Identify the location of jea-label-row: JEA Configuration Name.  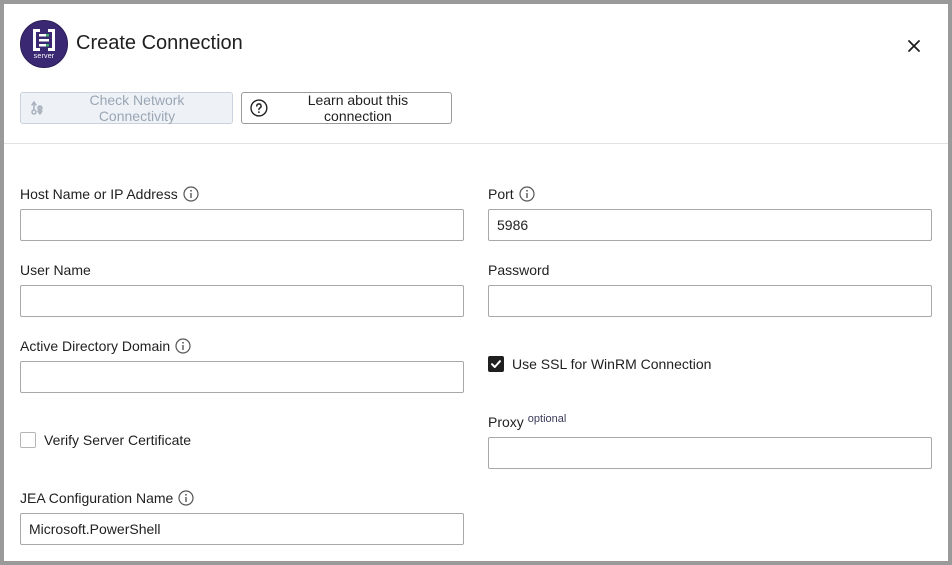
(107, 498).